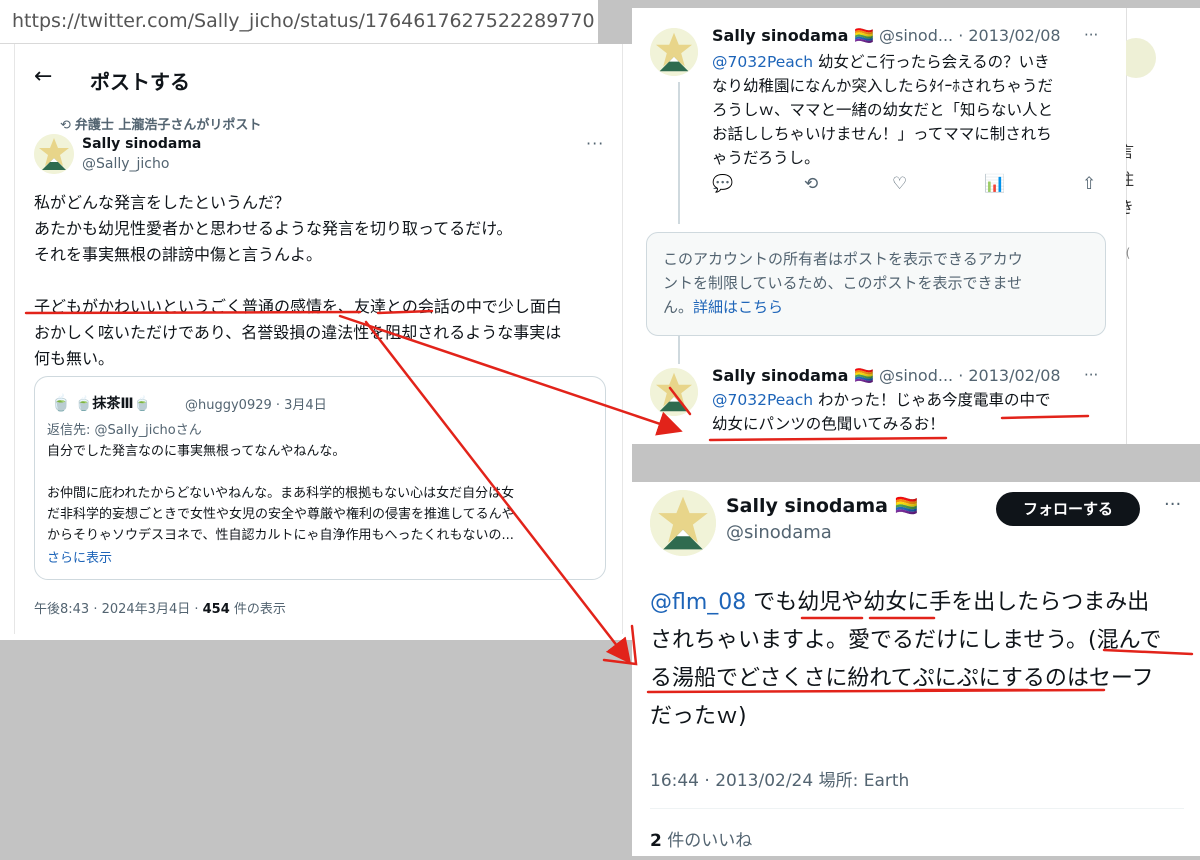  Describe the element at coordinates (65, 125) in the screenshot. I see `repost-icon: ⟲` at that location.